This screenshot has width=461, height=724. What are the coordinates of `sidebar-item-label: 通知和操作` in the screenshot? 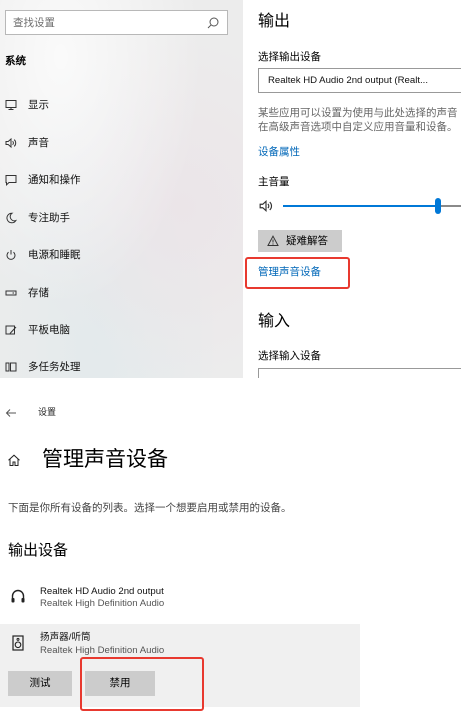 It's located at (54, 180).